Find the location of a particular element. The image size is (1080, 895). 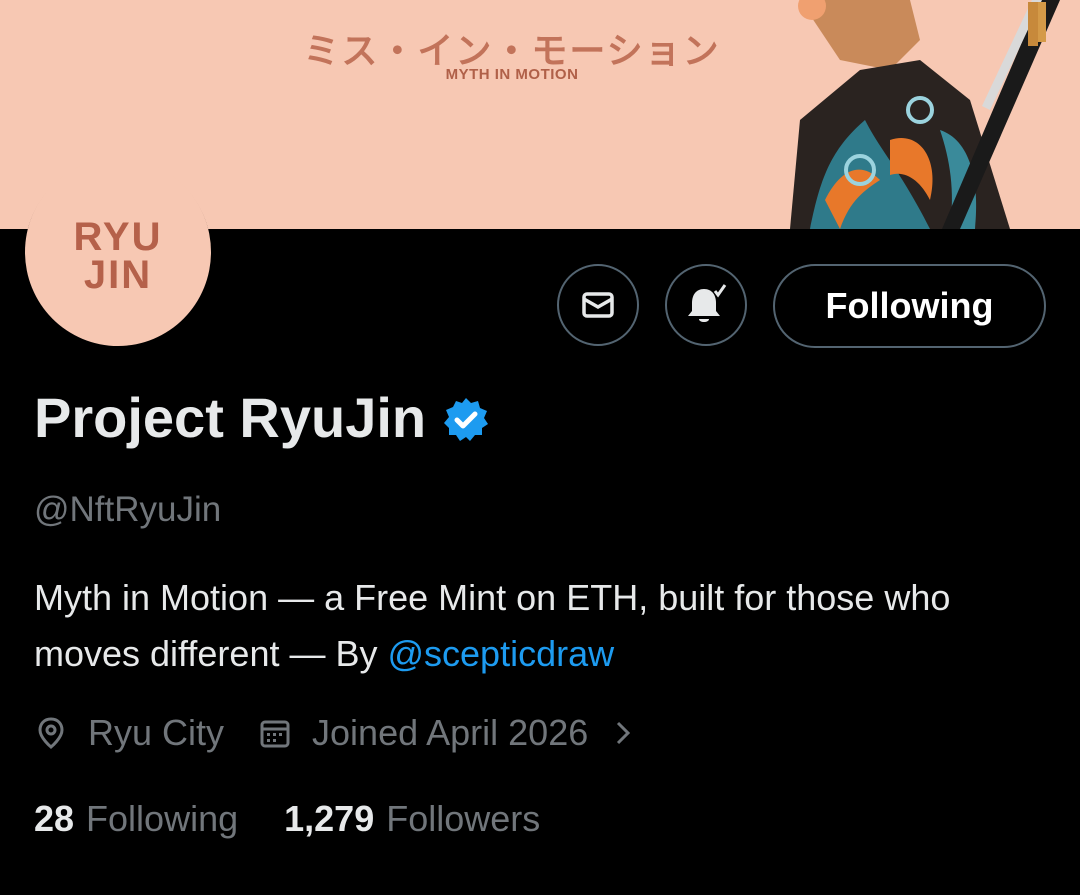

avatar-image: RYU JIN is located at coordinates (118, 252).